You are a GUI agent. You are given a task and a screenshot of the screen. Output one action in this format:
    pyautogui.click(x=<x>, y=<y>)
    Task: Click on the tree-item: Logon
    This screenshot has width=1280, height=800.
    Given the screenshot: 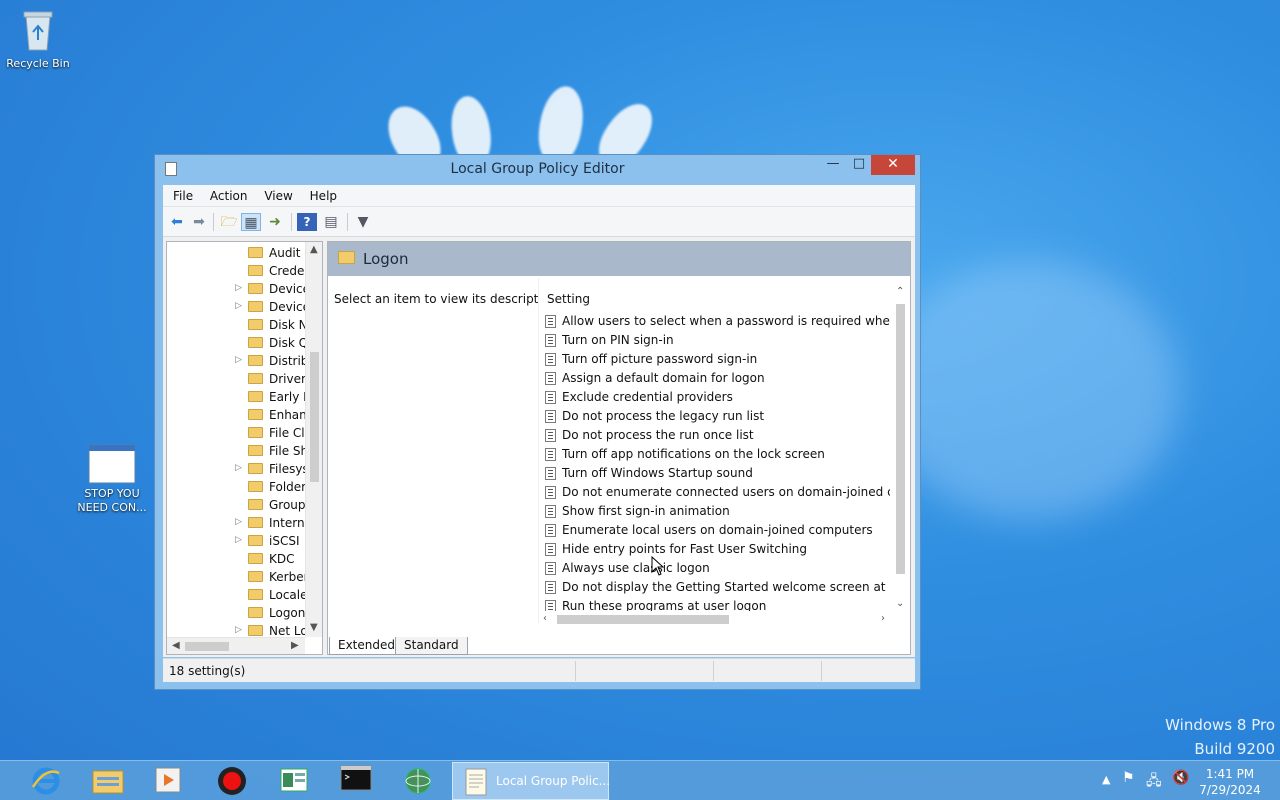 What is the action you would take?
    pyautogui.click(x=242, y=613)
    